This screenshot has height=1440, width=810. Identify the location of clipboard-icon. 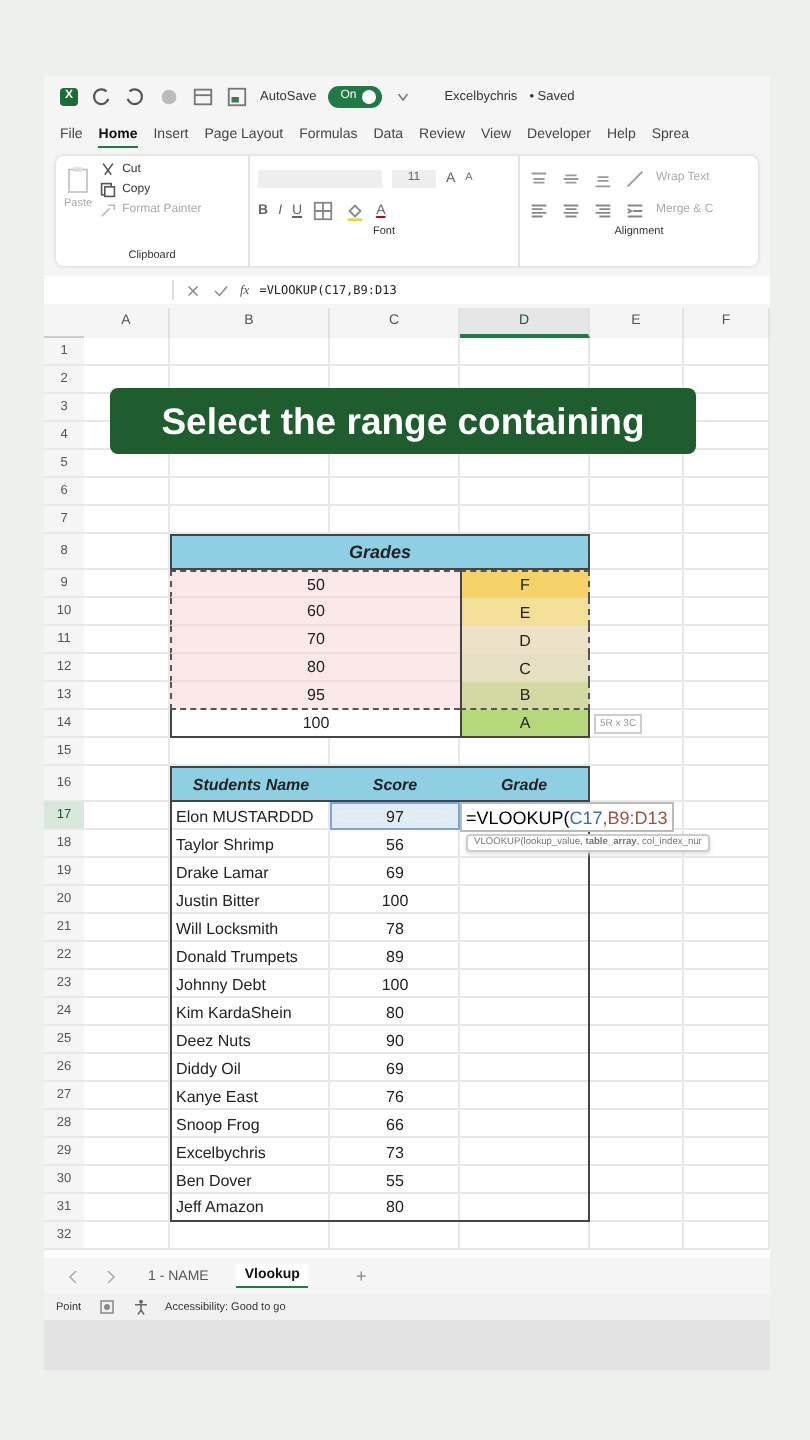
(78, 180).